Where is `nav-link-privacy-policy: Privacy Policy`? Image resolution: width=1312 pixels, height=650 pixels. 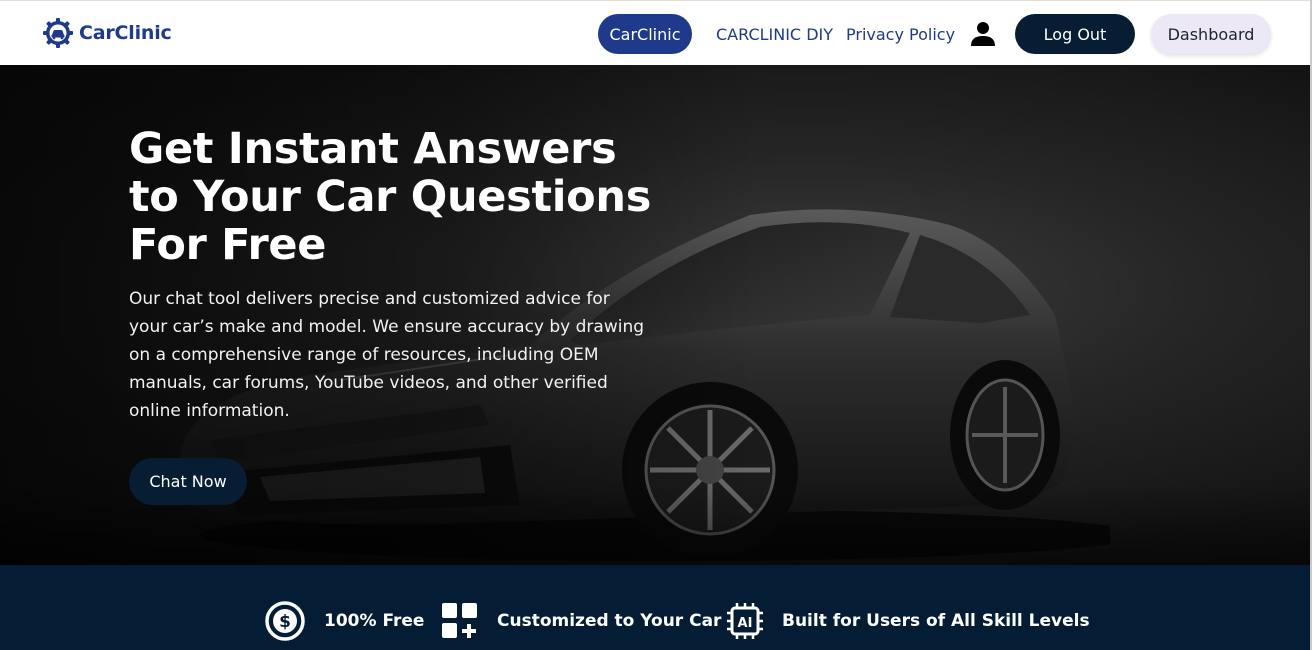 nav-link-privacy-policy: Privacy Policy is located at coordinates (900, 34).